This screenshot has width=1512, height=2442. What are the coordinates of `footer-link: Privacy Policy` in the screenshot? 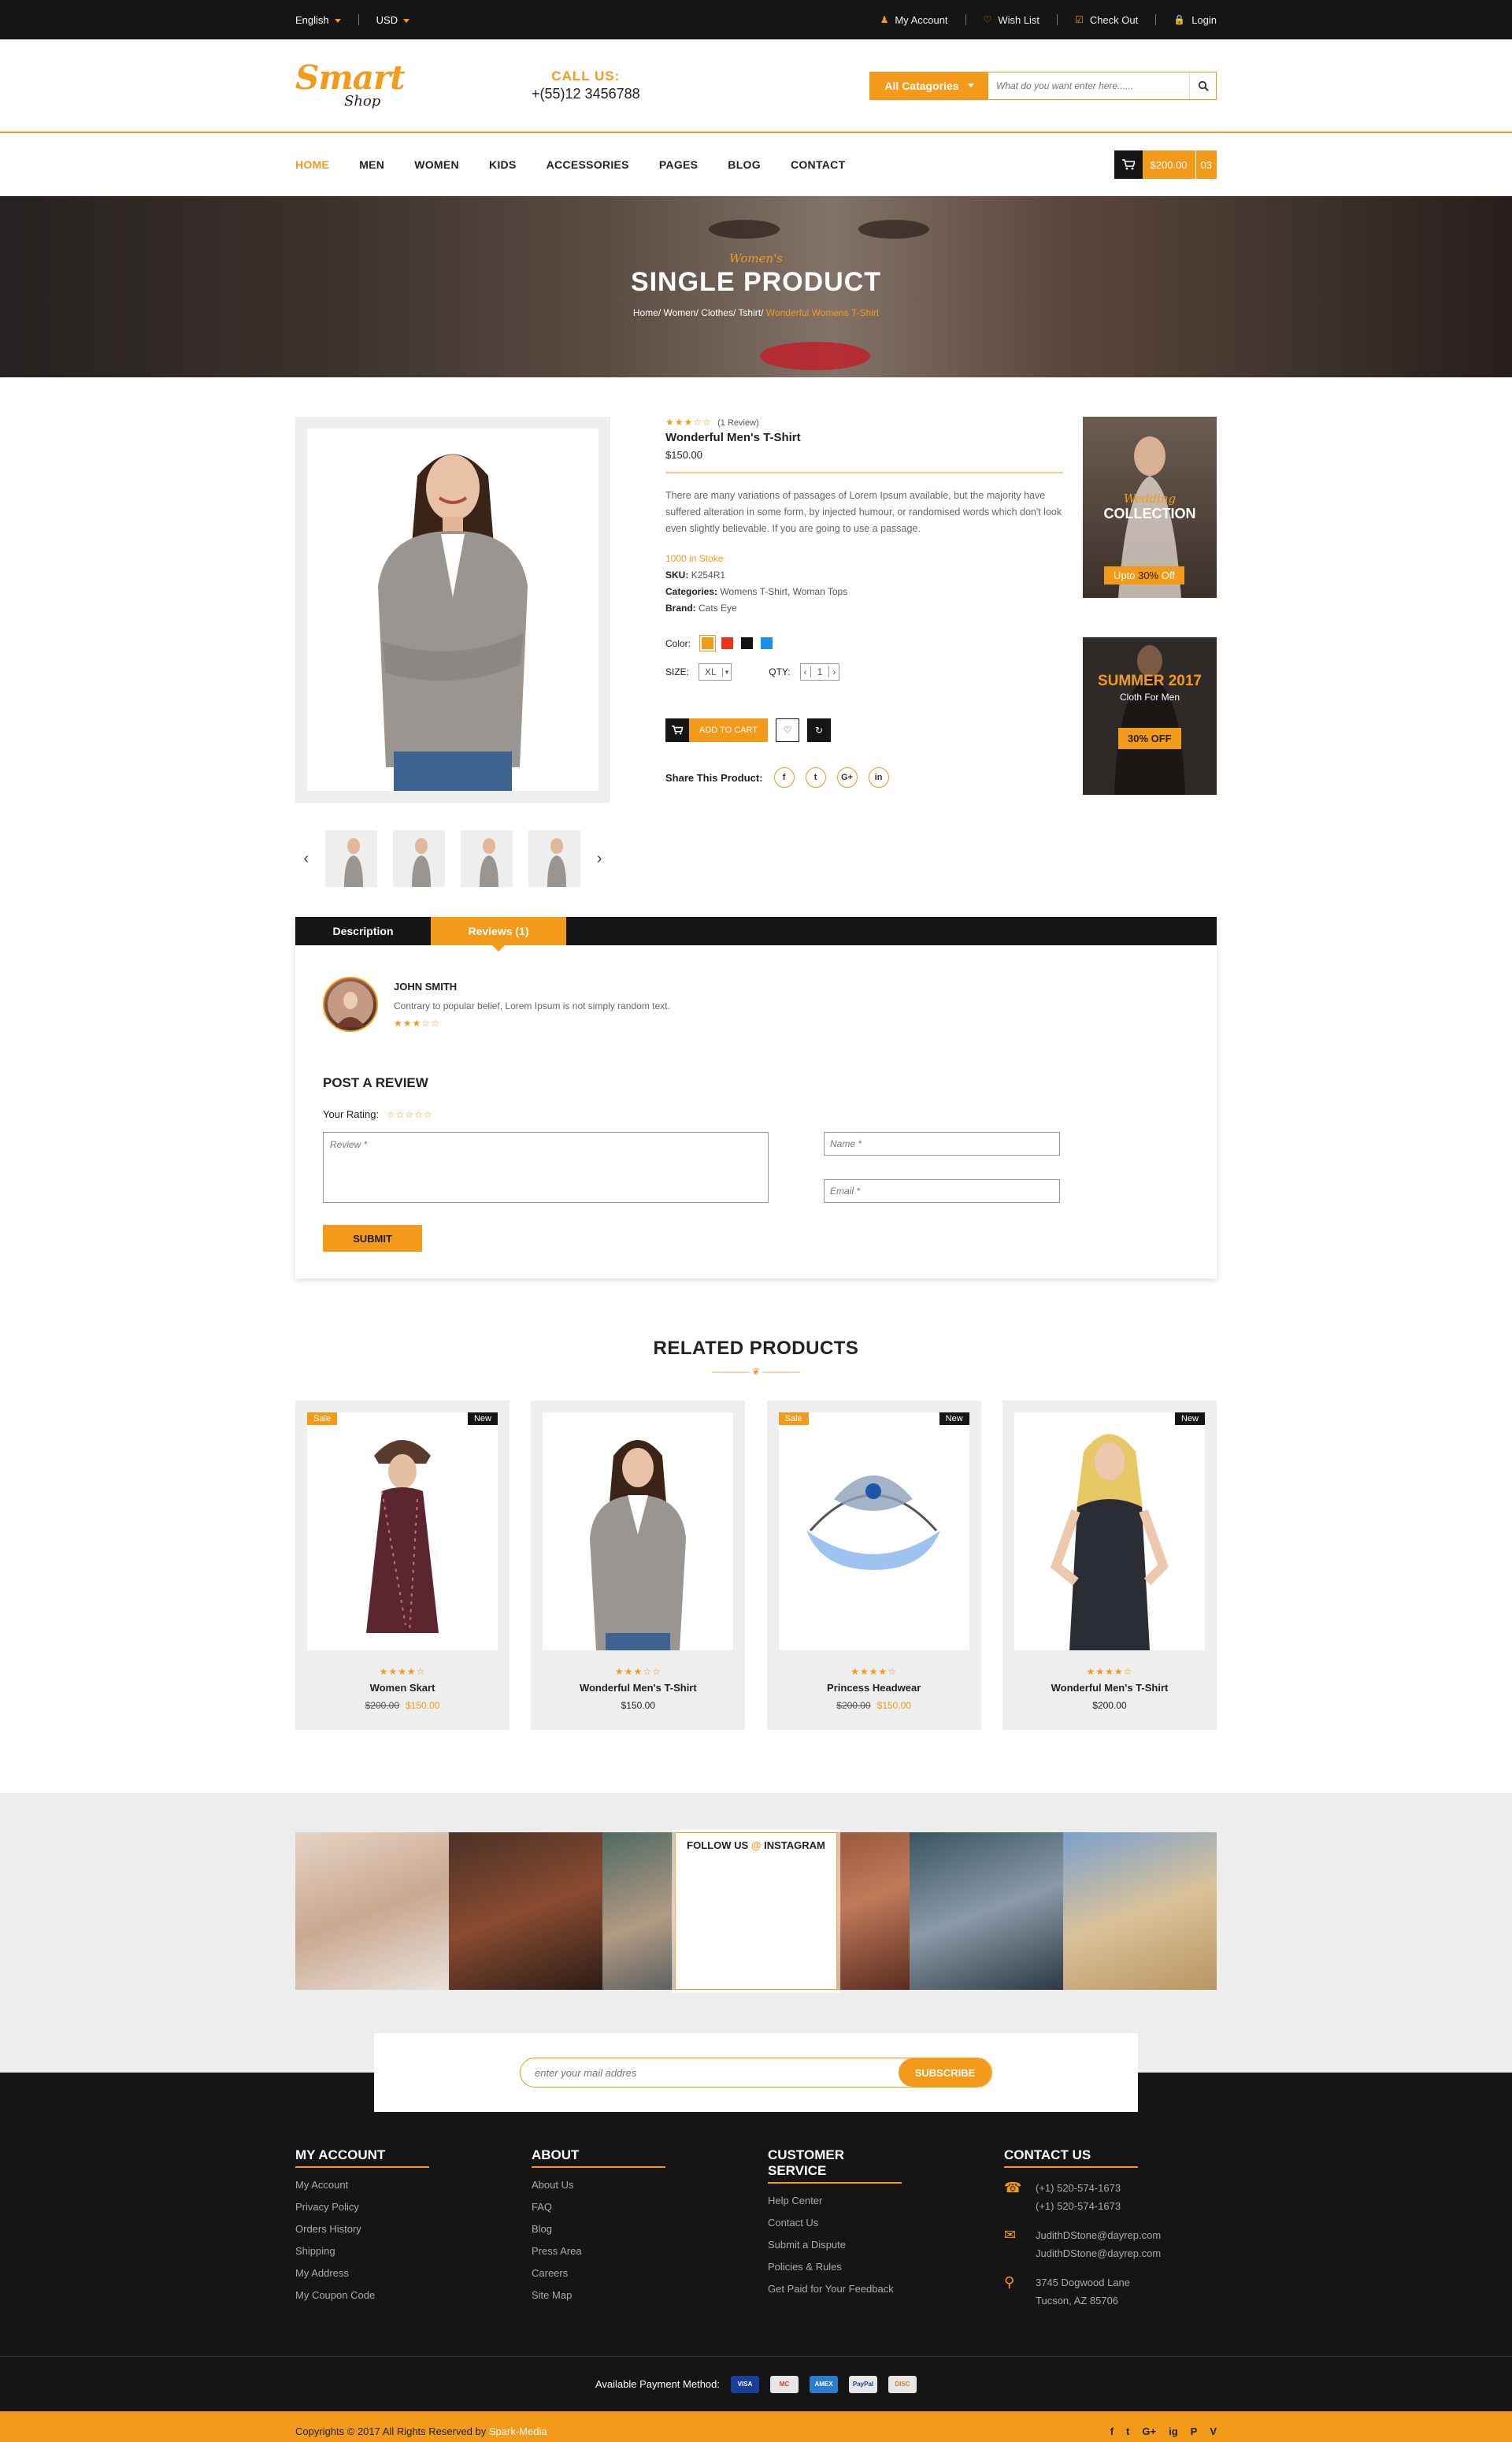 It's located at (413, 2207).